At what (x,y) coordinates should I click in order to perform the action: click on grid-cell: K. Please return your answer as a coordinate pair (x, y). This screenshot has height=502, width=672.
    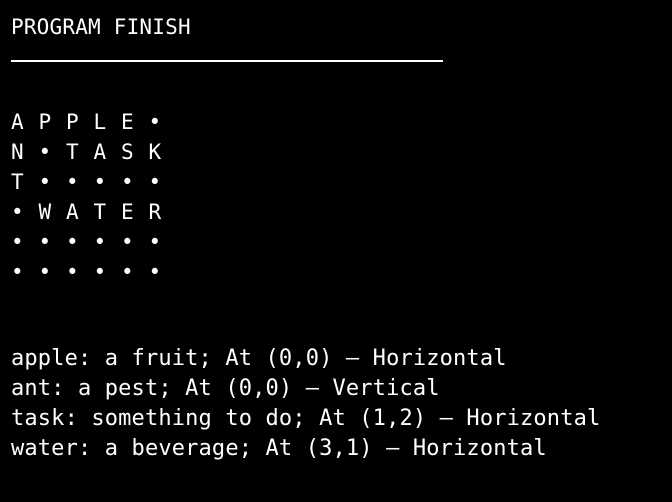
    Looking at the image, I should click on (155, 152).